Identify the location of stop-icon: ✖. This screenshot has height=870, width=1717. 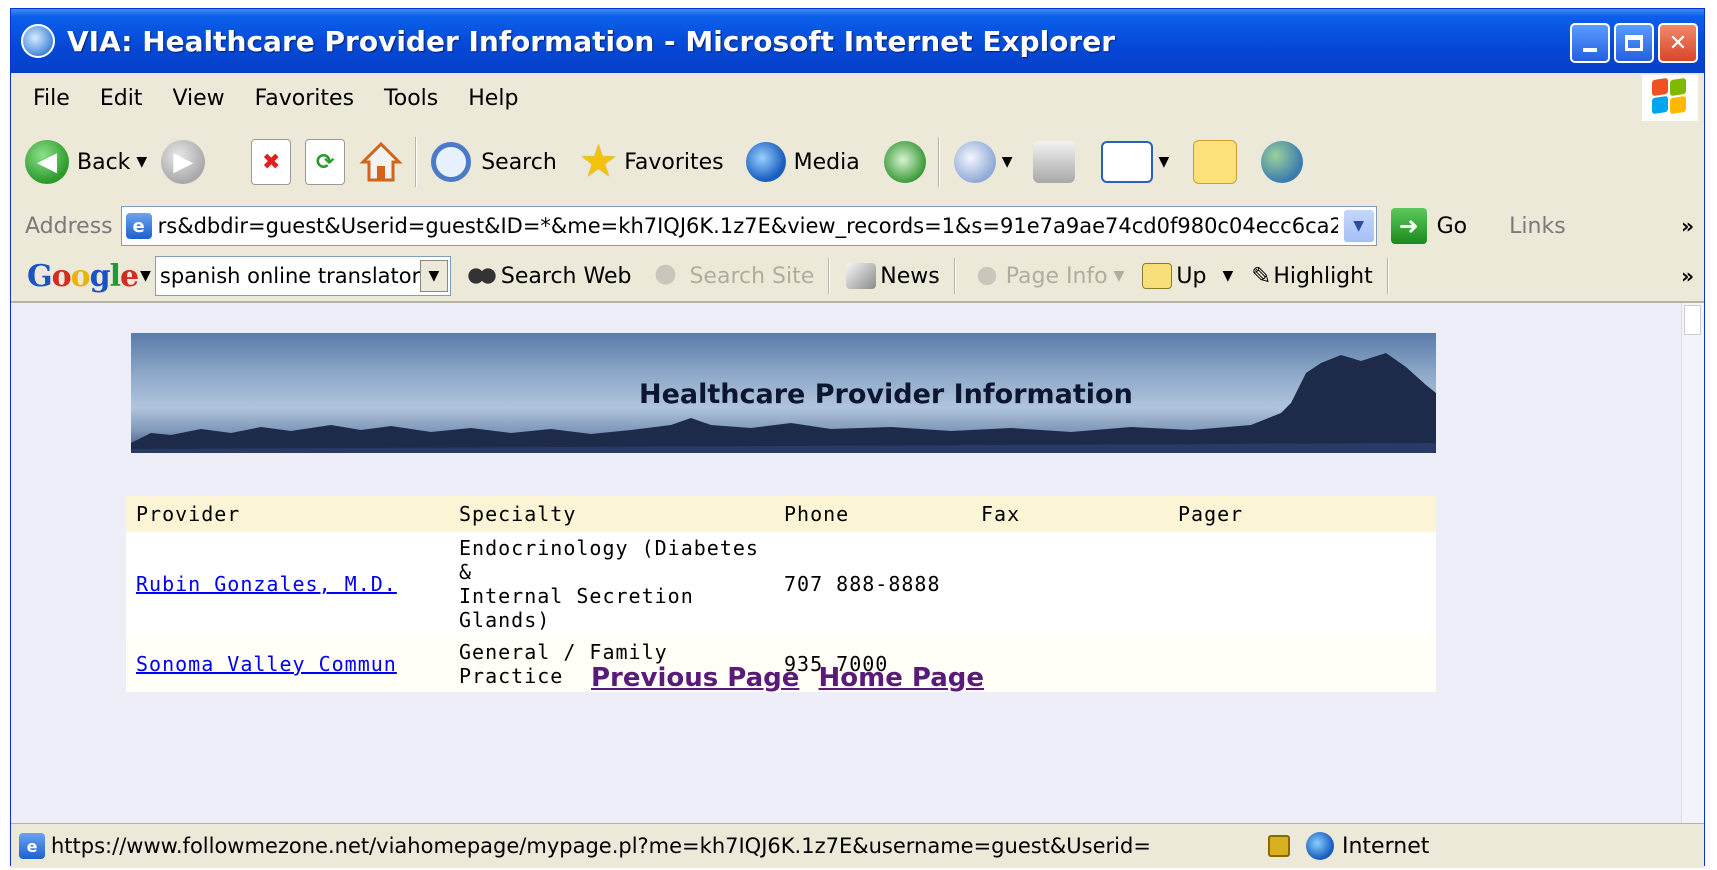
(271, 162).